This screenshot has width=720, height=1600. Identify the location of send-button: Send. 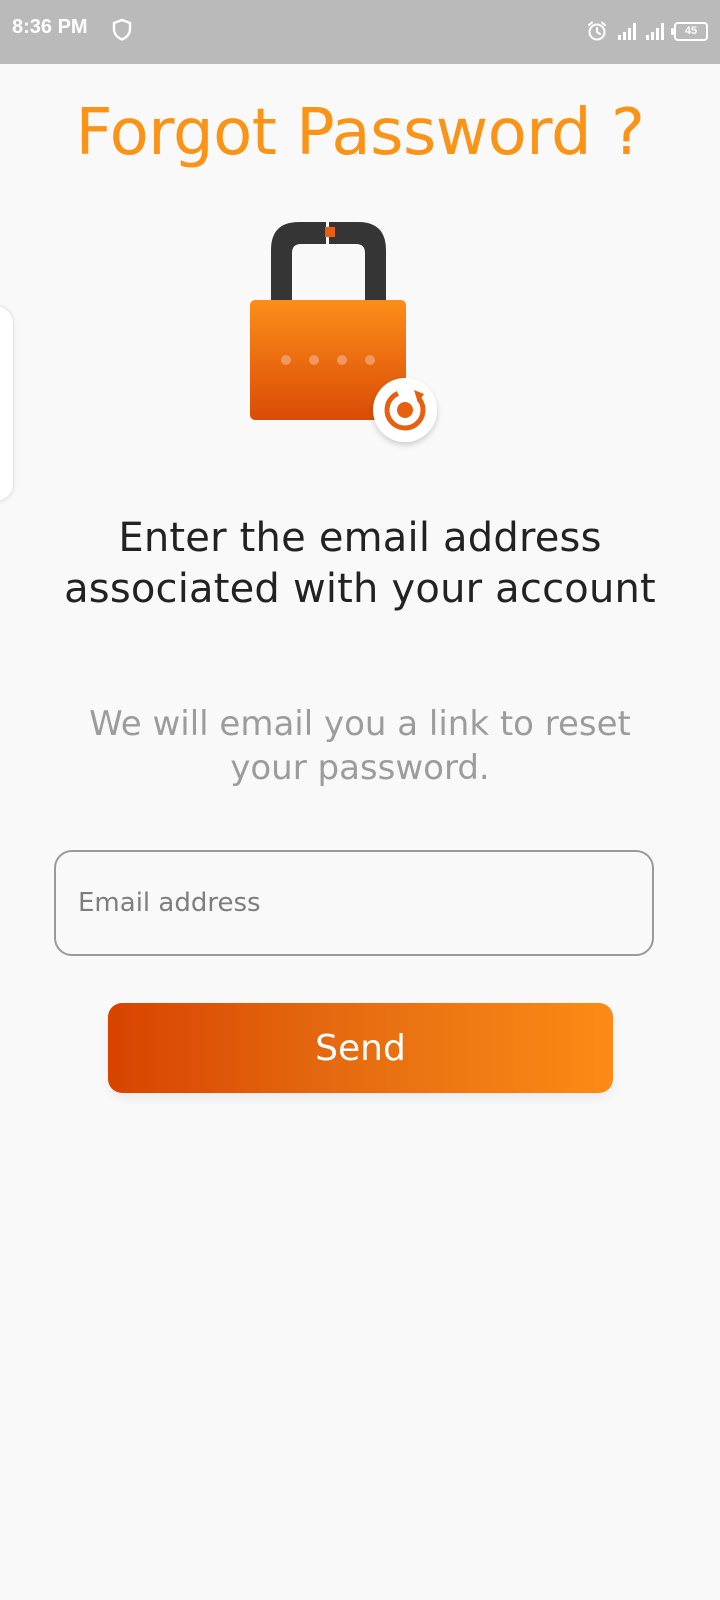
(360, 1048).